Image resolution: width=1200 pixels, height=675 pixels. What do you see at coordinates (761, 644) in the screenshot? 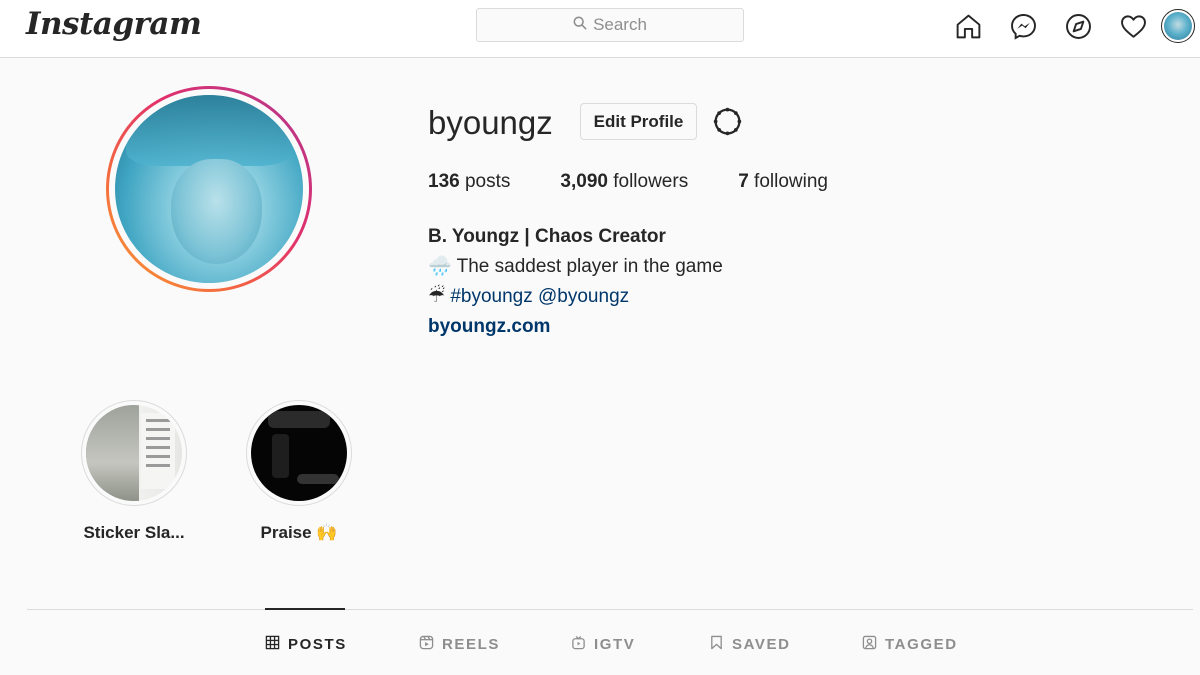
I see `tab-label: SAVED` at bounding box center [761, 644].